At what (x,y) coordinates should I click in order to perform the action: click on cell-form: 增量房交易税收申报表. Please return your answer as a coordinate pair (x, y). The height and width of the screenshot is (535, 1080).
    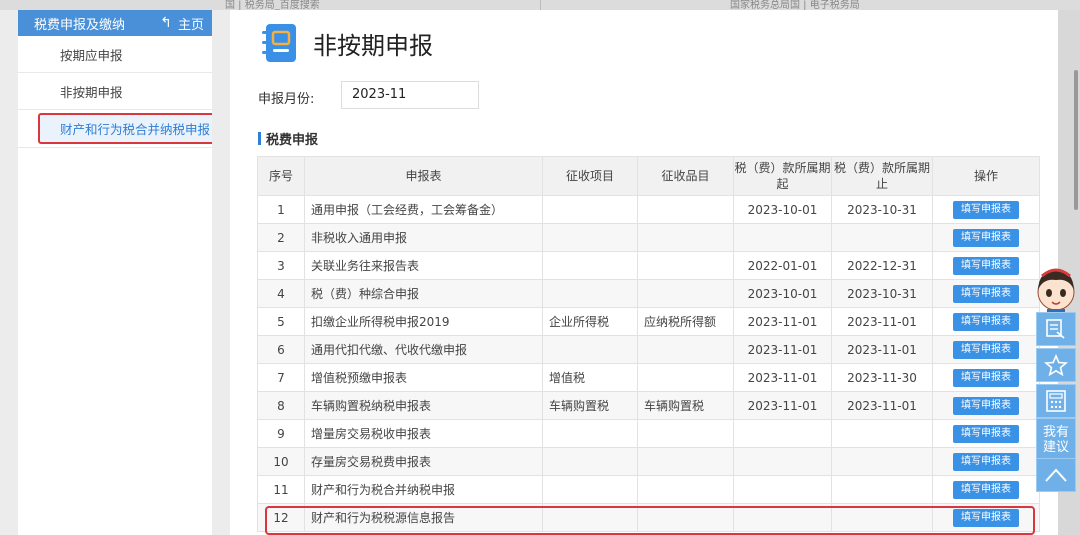
    Looking at the image, I should click on (423, 433).